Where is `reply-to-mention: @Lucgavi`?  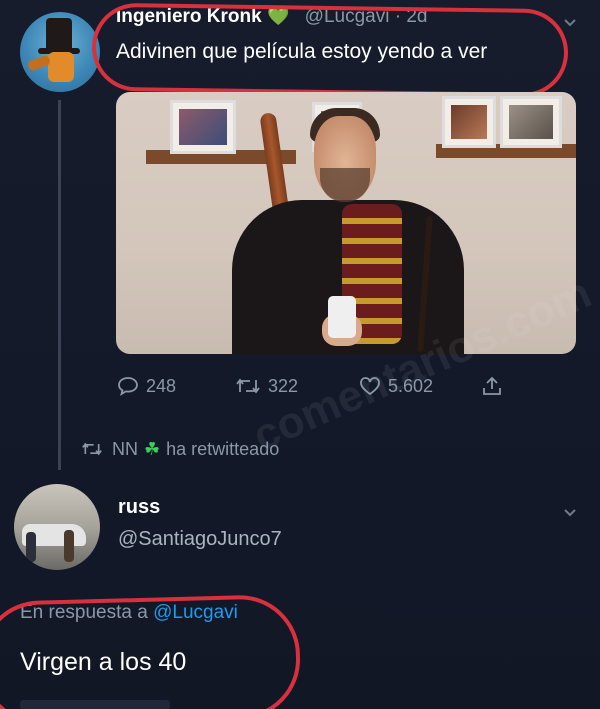
reply-to-mention: @Lucgavi is located at coordinates (195, 612).